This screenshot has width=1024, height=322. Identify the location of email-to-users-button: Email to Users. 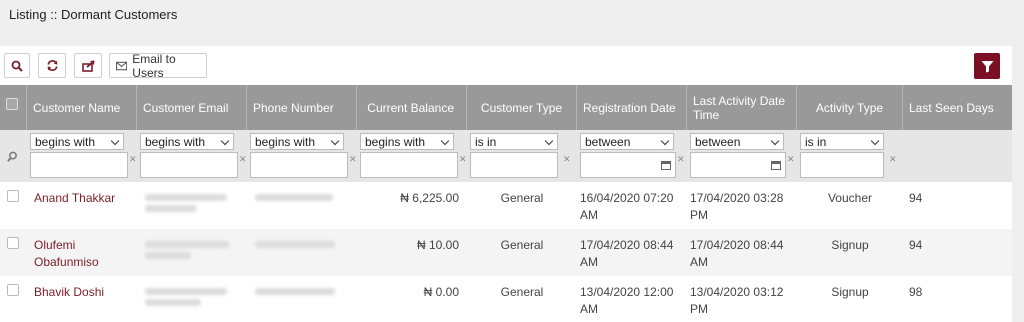
(158, 65).